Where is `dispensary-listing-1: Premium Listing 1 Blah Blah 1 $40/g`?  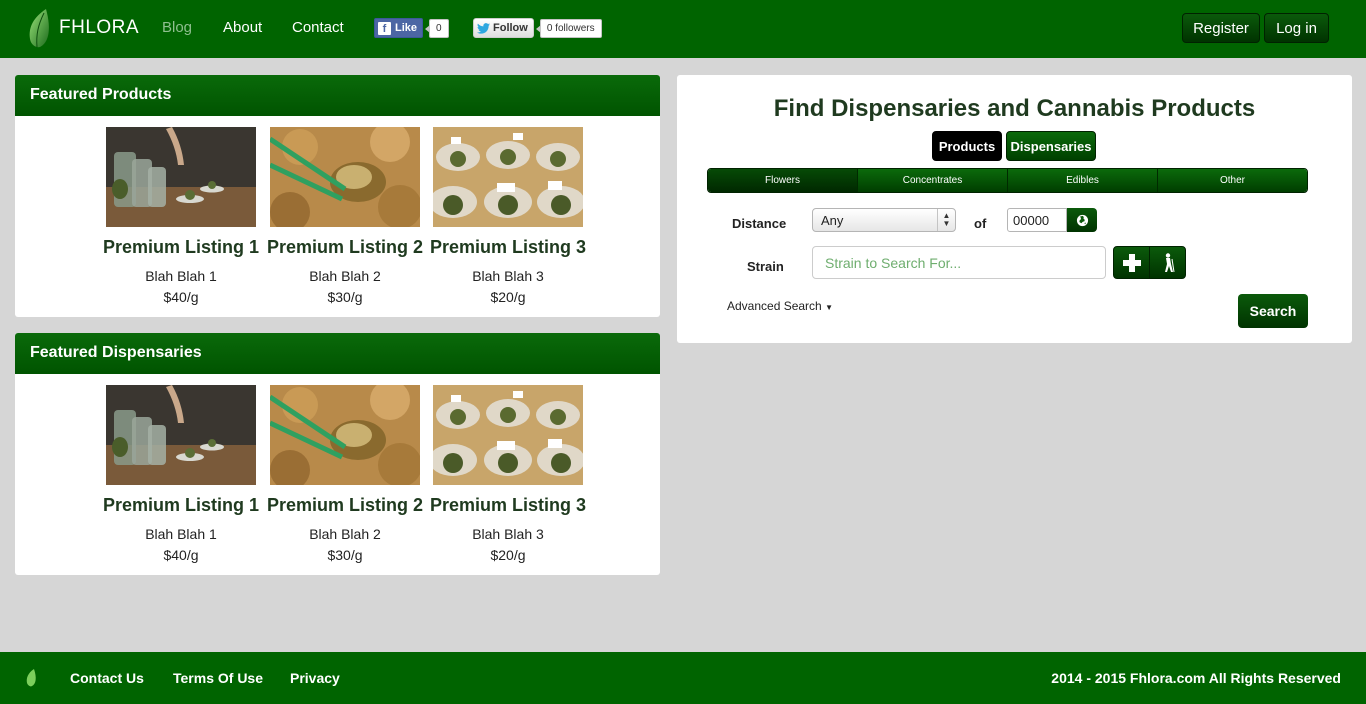
dispensary-listing-1: Premium Listing 1 Blah Blah 1 $40/g is located at coordinates (181, 474).